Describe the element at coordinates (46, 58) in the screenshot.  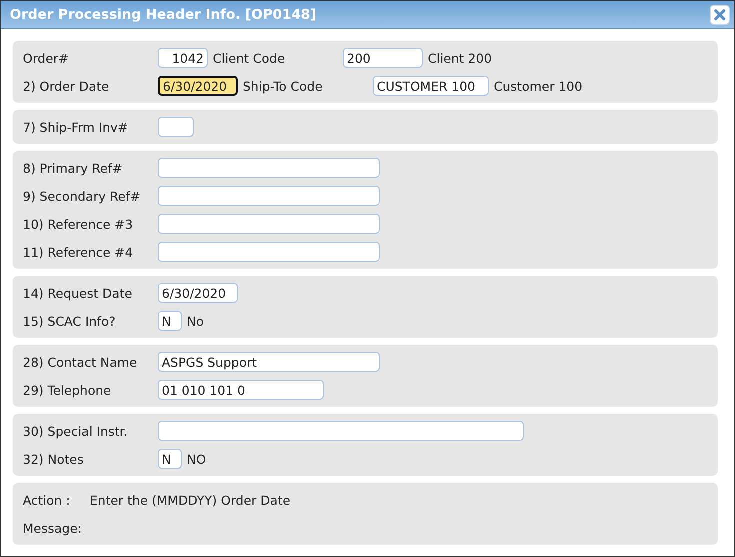
I see `field-label: Order#` at that location.